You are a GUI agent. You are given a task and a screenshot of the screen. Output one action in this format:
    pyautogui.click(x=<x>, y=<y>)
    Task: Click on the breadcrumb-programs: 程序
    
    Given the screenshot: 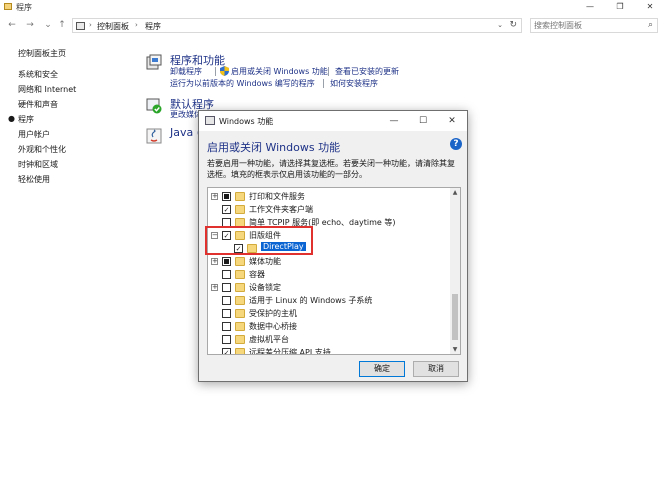 What is the action you would take?
    pyautogui.click(x=153, y=26)
    